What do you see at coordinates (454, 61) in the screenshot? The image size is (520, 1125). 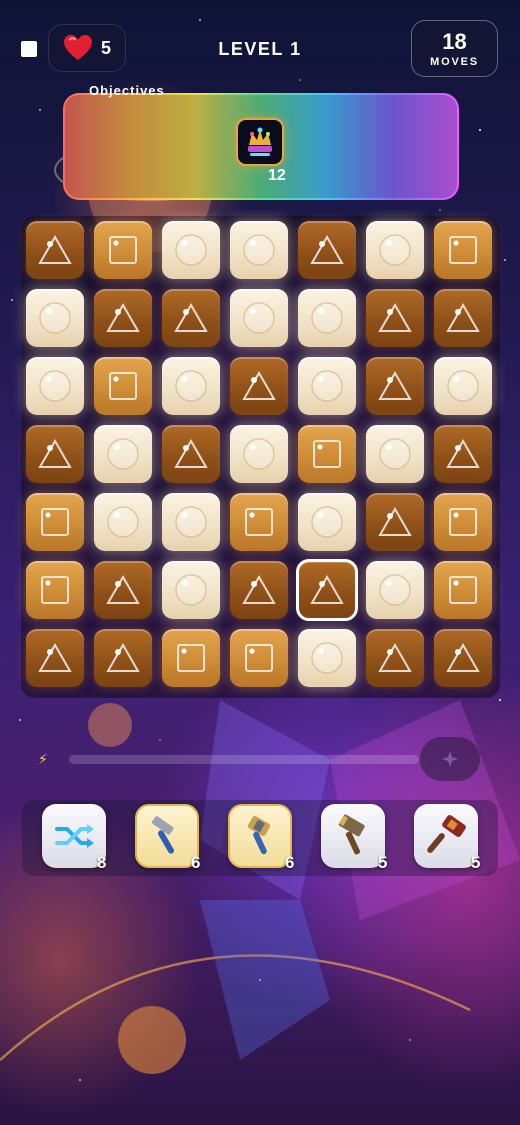 I see `moves-label: MOVES` at bounding box center [454, 61].